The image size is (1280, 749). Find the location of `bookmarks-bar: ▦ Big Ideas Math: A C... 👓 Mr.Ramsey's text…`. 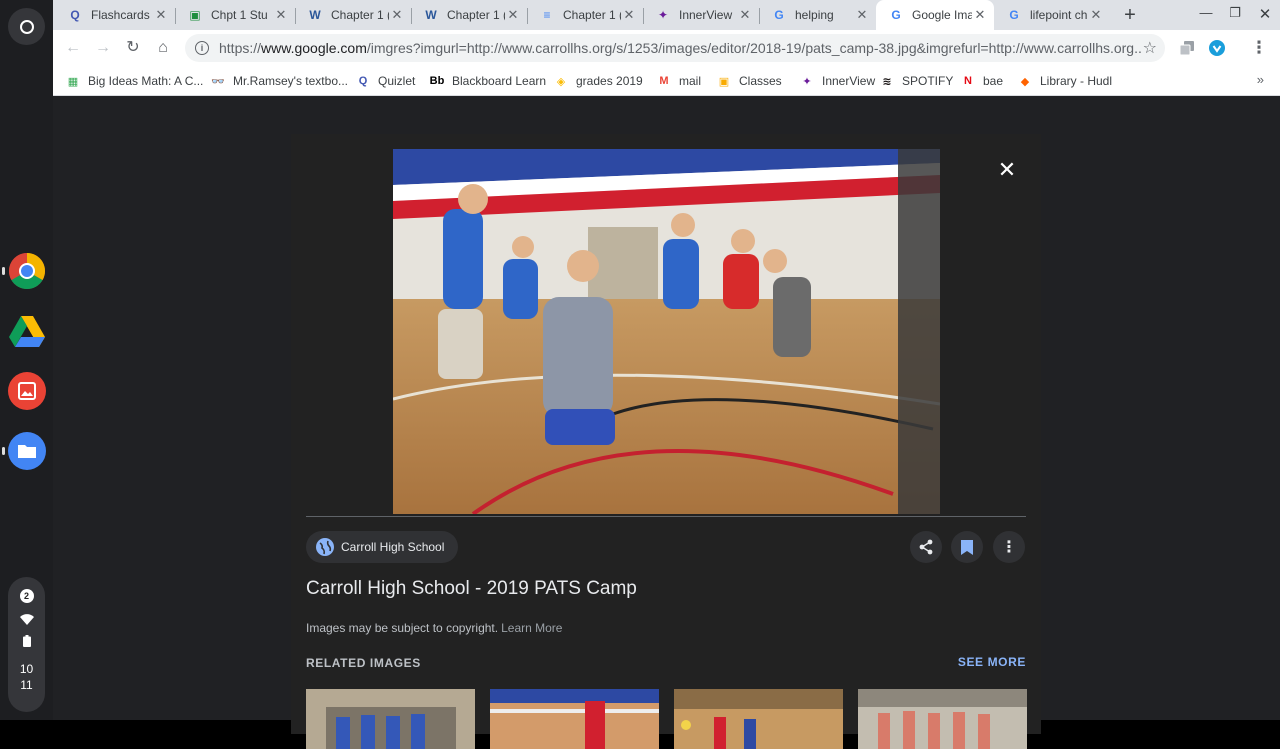

bookmarks-bar: ▦ Big Ideas Math: A C... 👓 Mr.Ramsey's text… is located at coordinates (666, 81).